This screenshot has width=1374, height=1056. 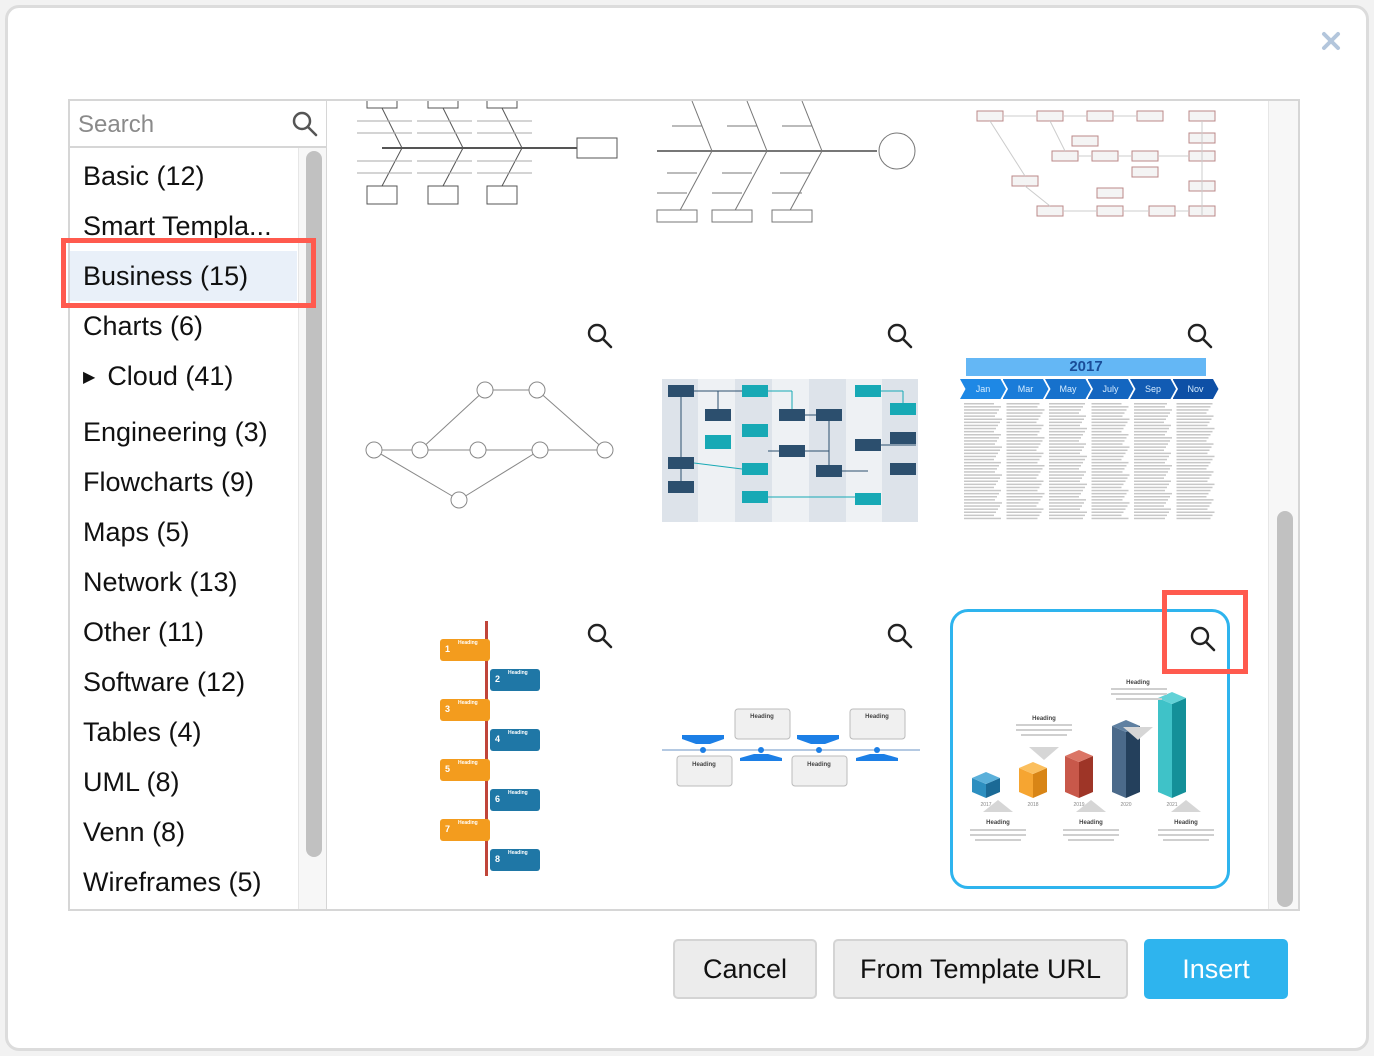 I want to click on year-label: 2021, so click(x=1171, y=805).